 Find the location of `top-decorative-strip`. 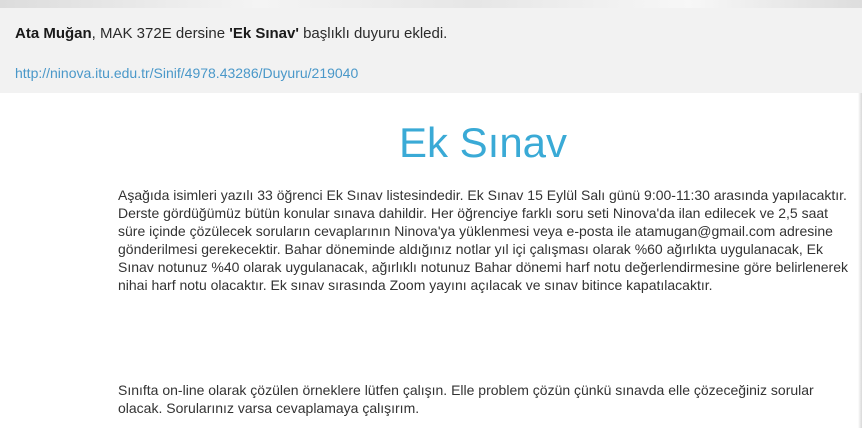

top-decorative-strip is located at coordinates (431, 4).